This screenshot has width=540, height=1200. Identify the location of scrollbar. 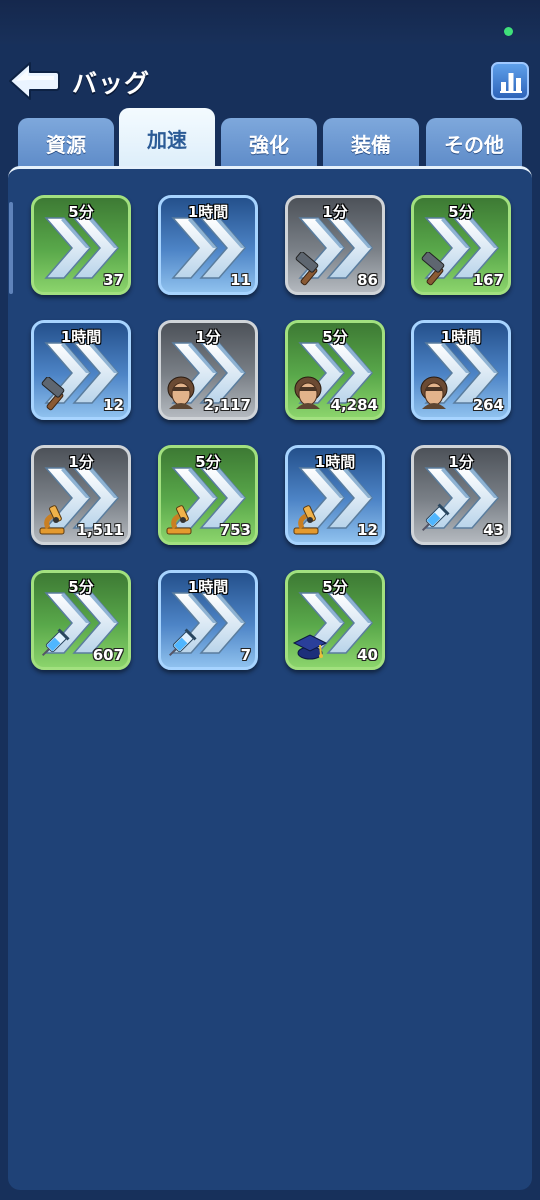
(11, 248).